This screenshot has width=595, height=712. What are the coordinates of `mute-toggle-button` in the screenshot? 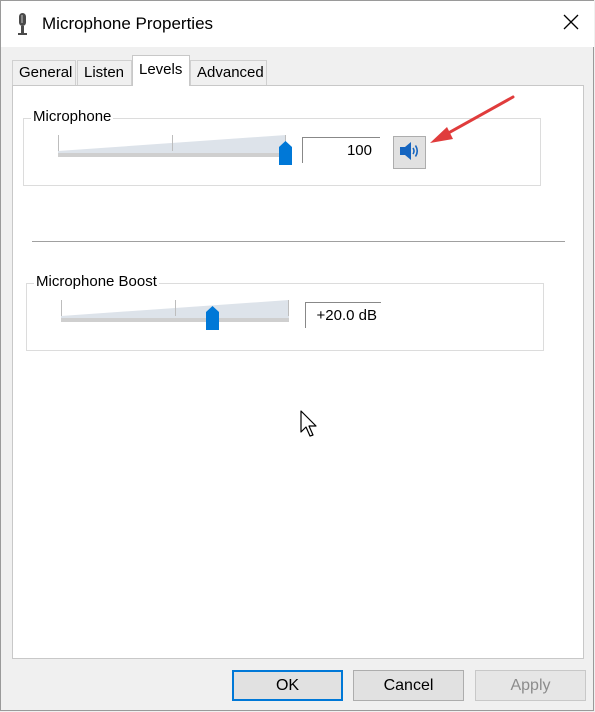 It's located at (409, 152).